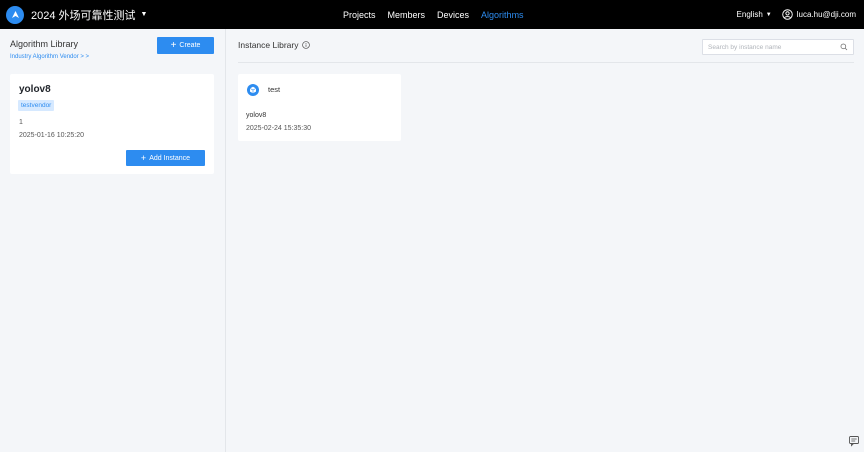 Image resolution: width=864 pixels, height=452 pixels. What do you see at coordinates (274, 89) in the screenshot?
I see `instance-name: test` at bounding box center [274, 89].